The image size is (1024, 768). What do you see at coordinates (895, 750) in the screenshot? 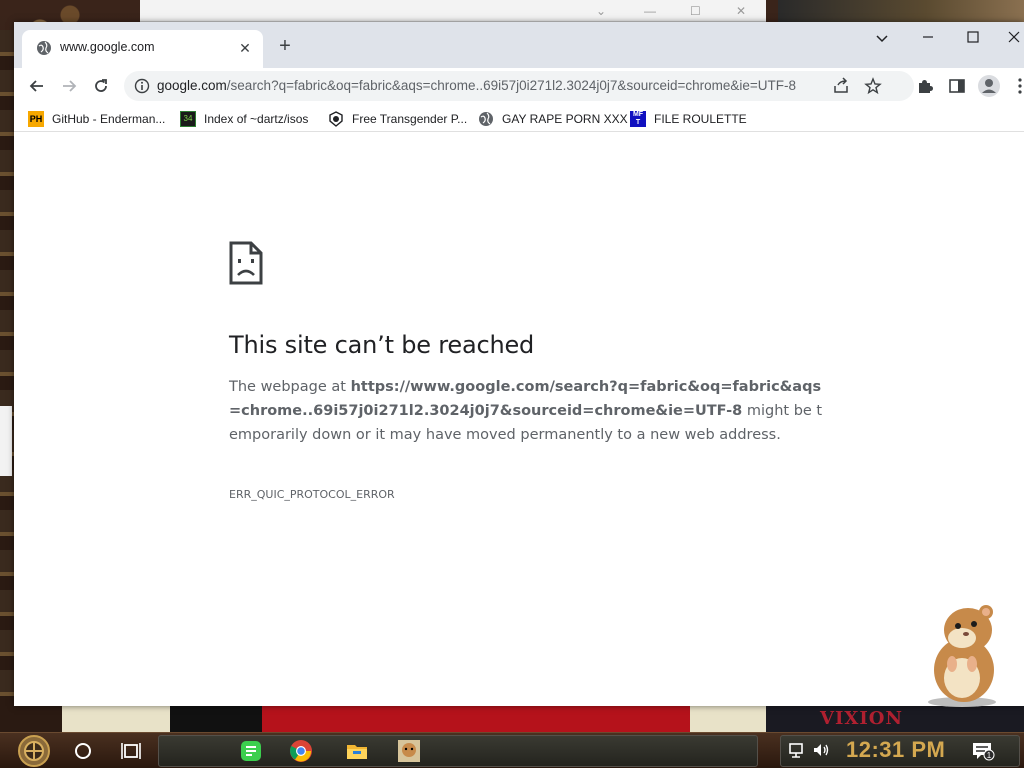
I see `taskbar-clock: 12:31 PM` at bounding box center [895, 750].